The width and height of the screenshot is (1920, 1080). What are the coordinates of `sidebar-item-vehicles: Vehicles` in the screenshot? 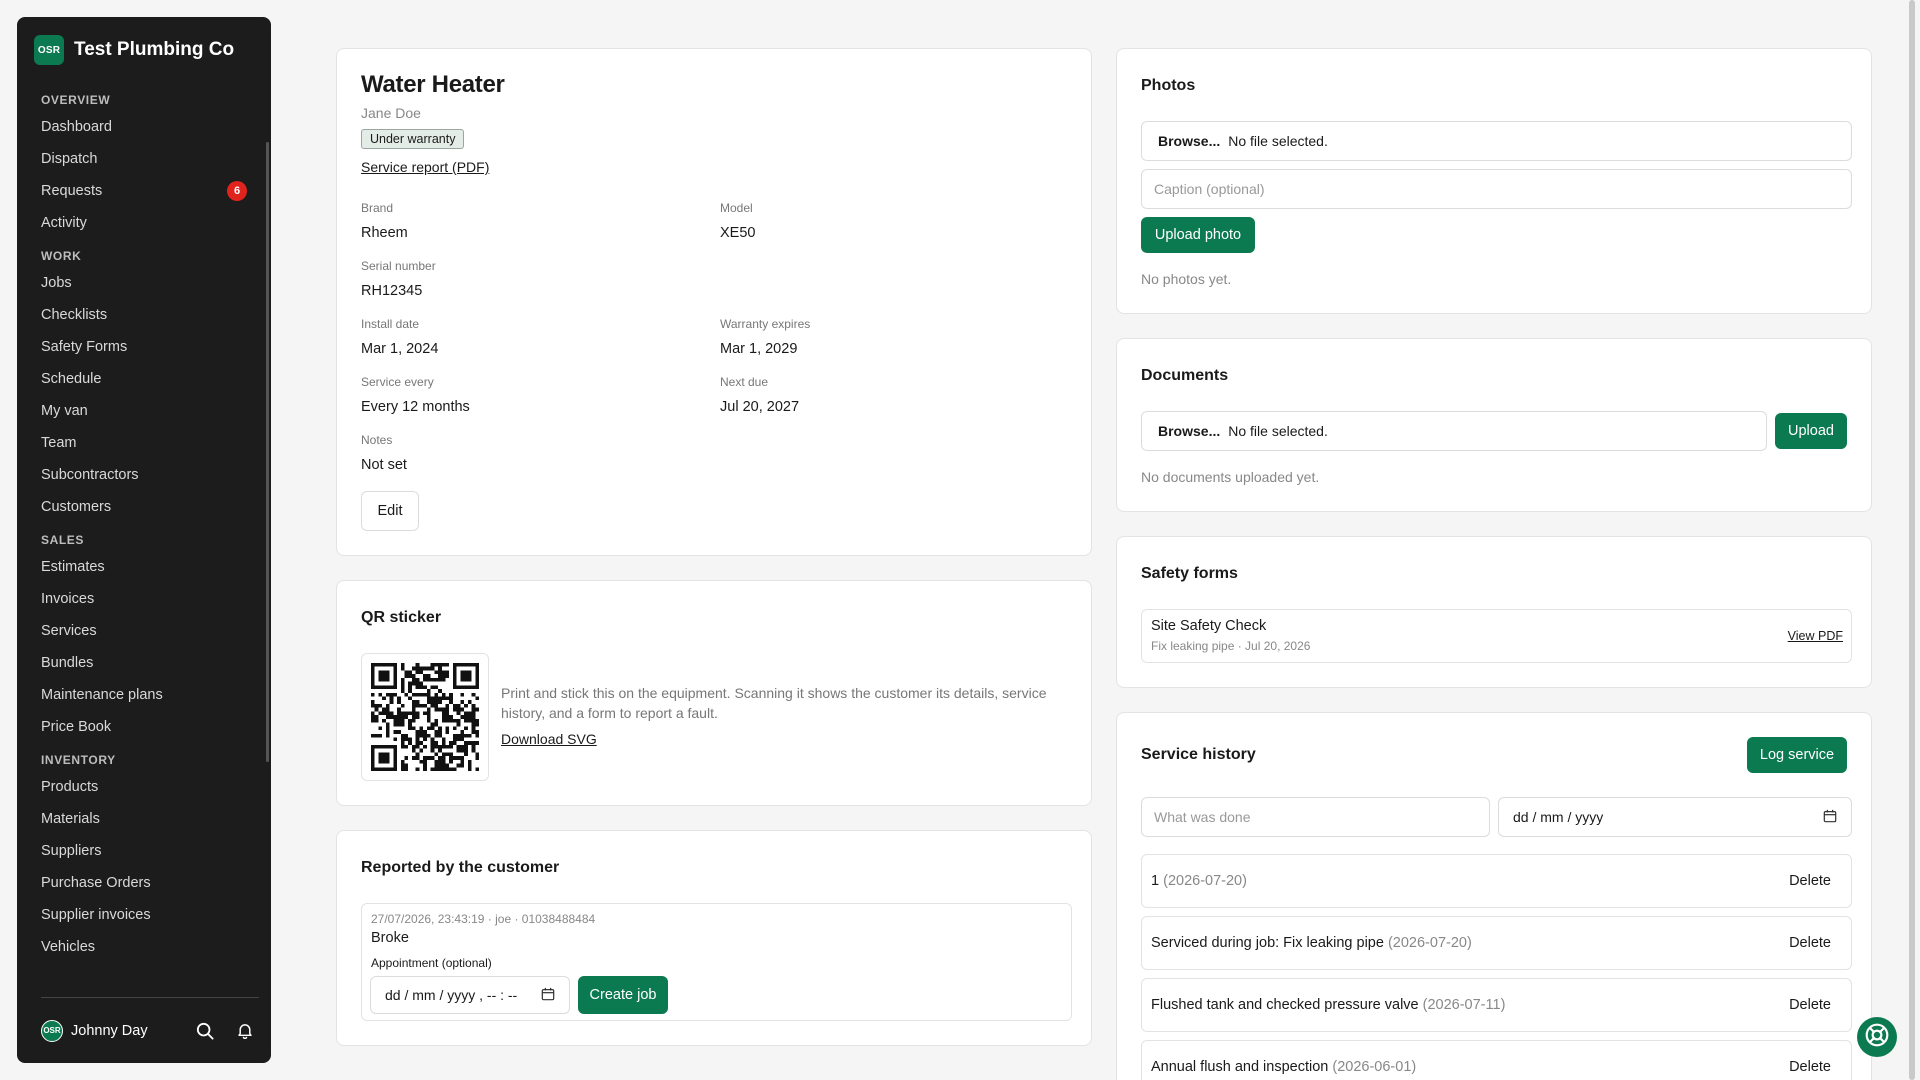 It's located at (144, 947).